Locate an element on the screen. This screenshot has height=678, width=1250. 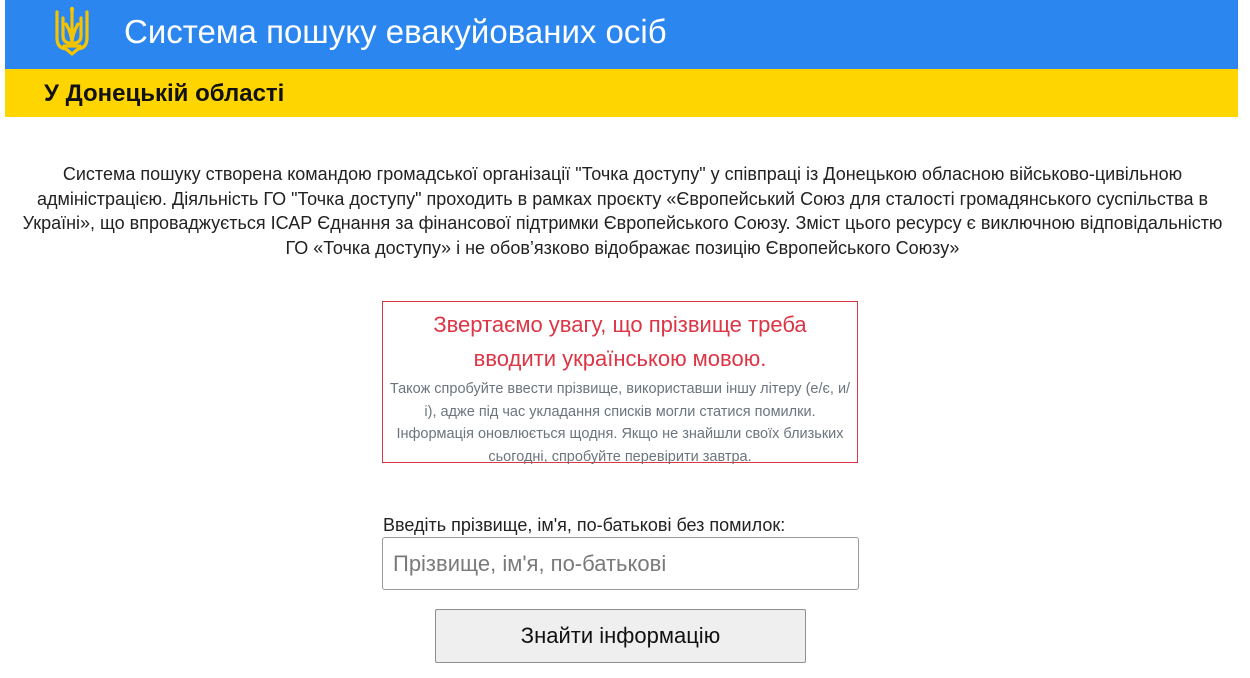
find-info-button: Знайти інформацію is located at coordinates (620, 636).